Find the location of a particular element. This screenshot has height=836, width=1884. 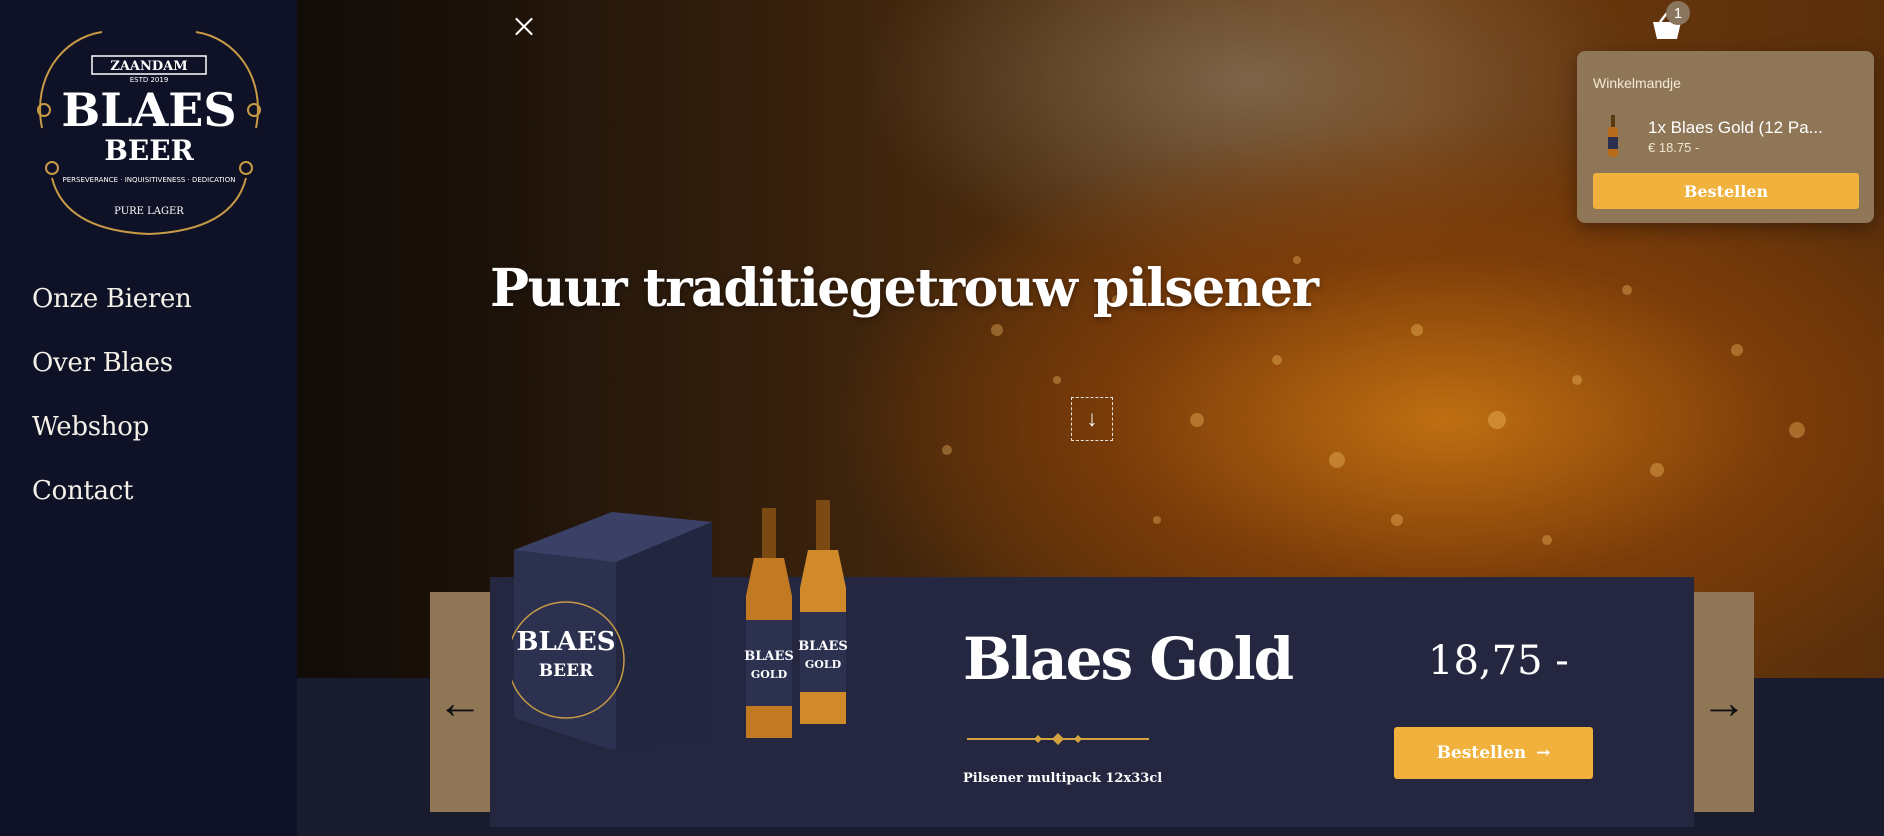

cart-item-price: € 18.75 - is located at coordinates (1674, 147).